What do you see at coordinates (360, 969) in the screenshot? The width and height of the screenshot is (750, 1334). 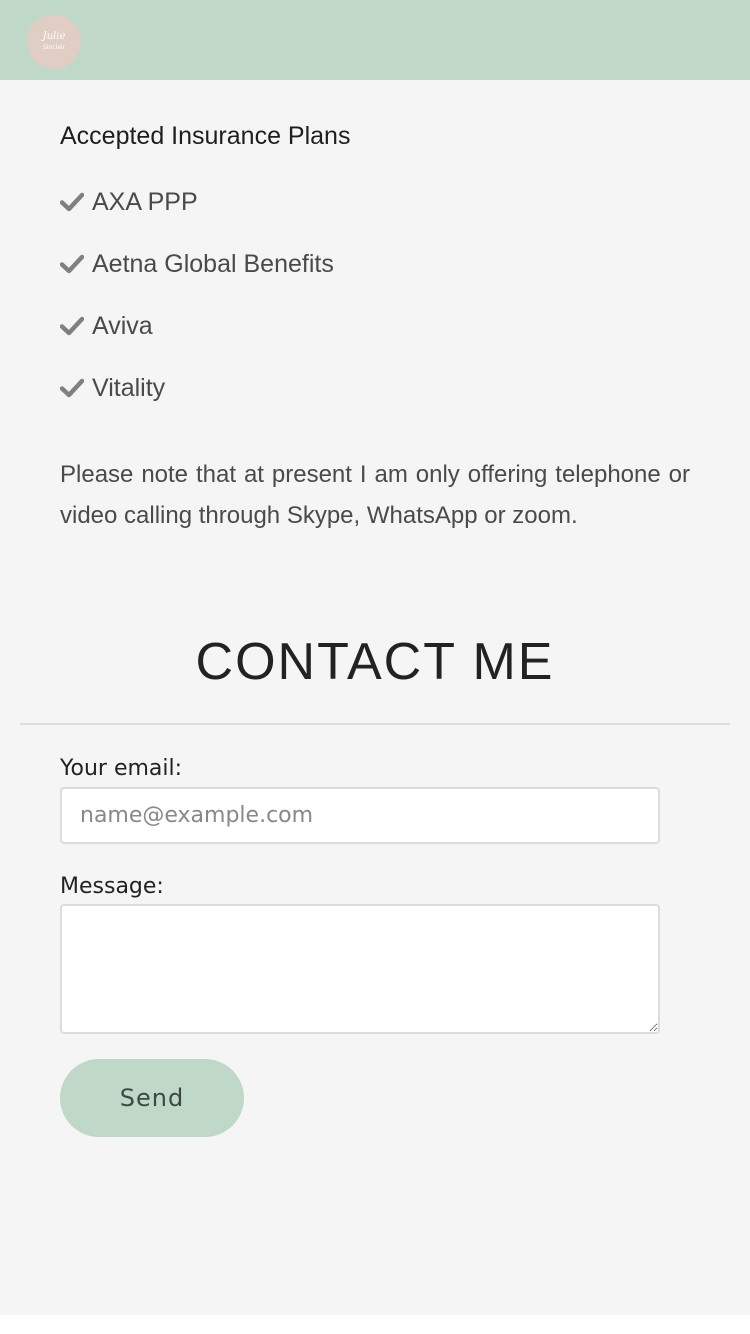 I see `message-textarea` at bounding box center [360, 969].